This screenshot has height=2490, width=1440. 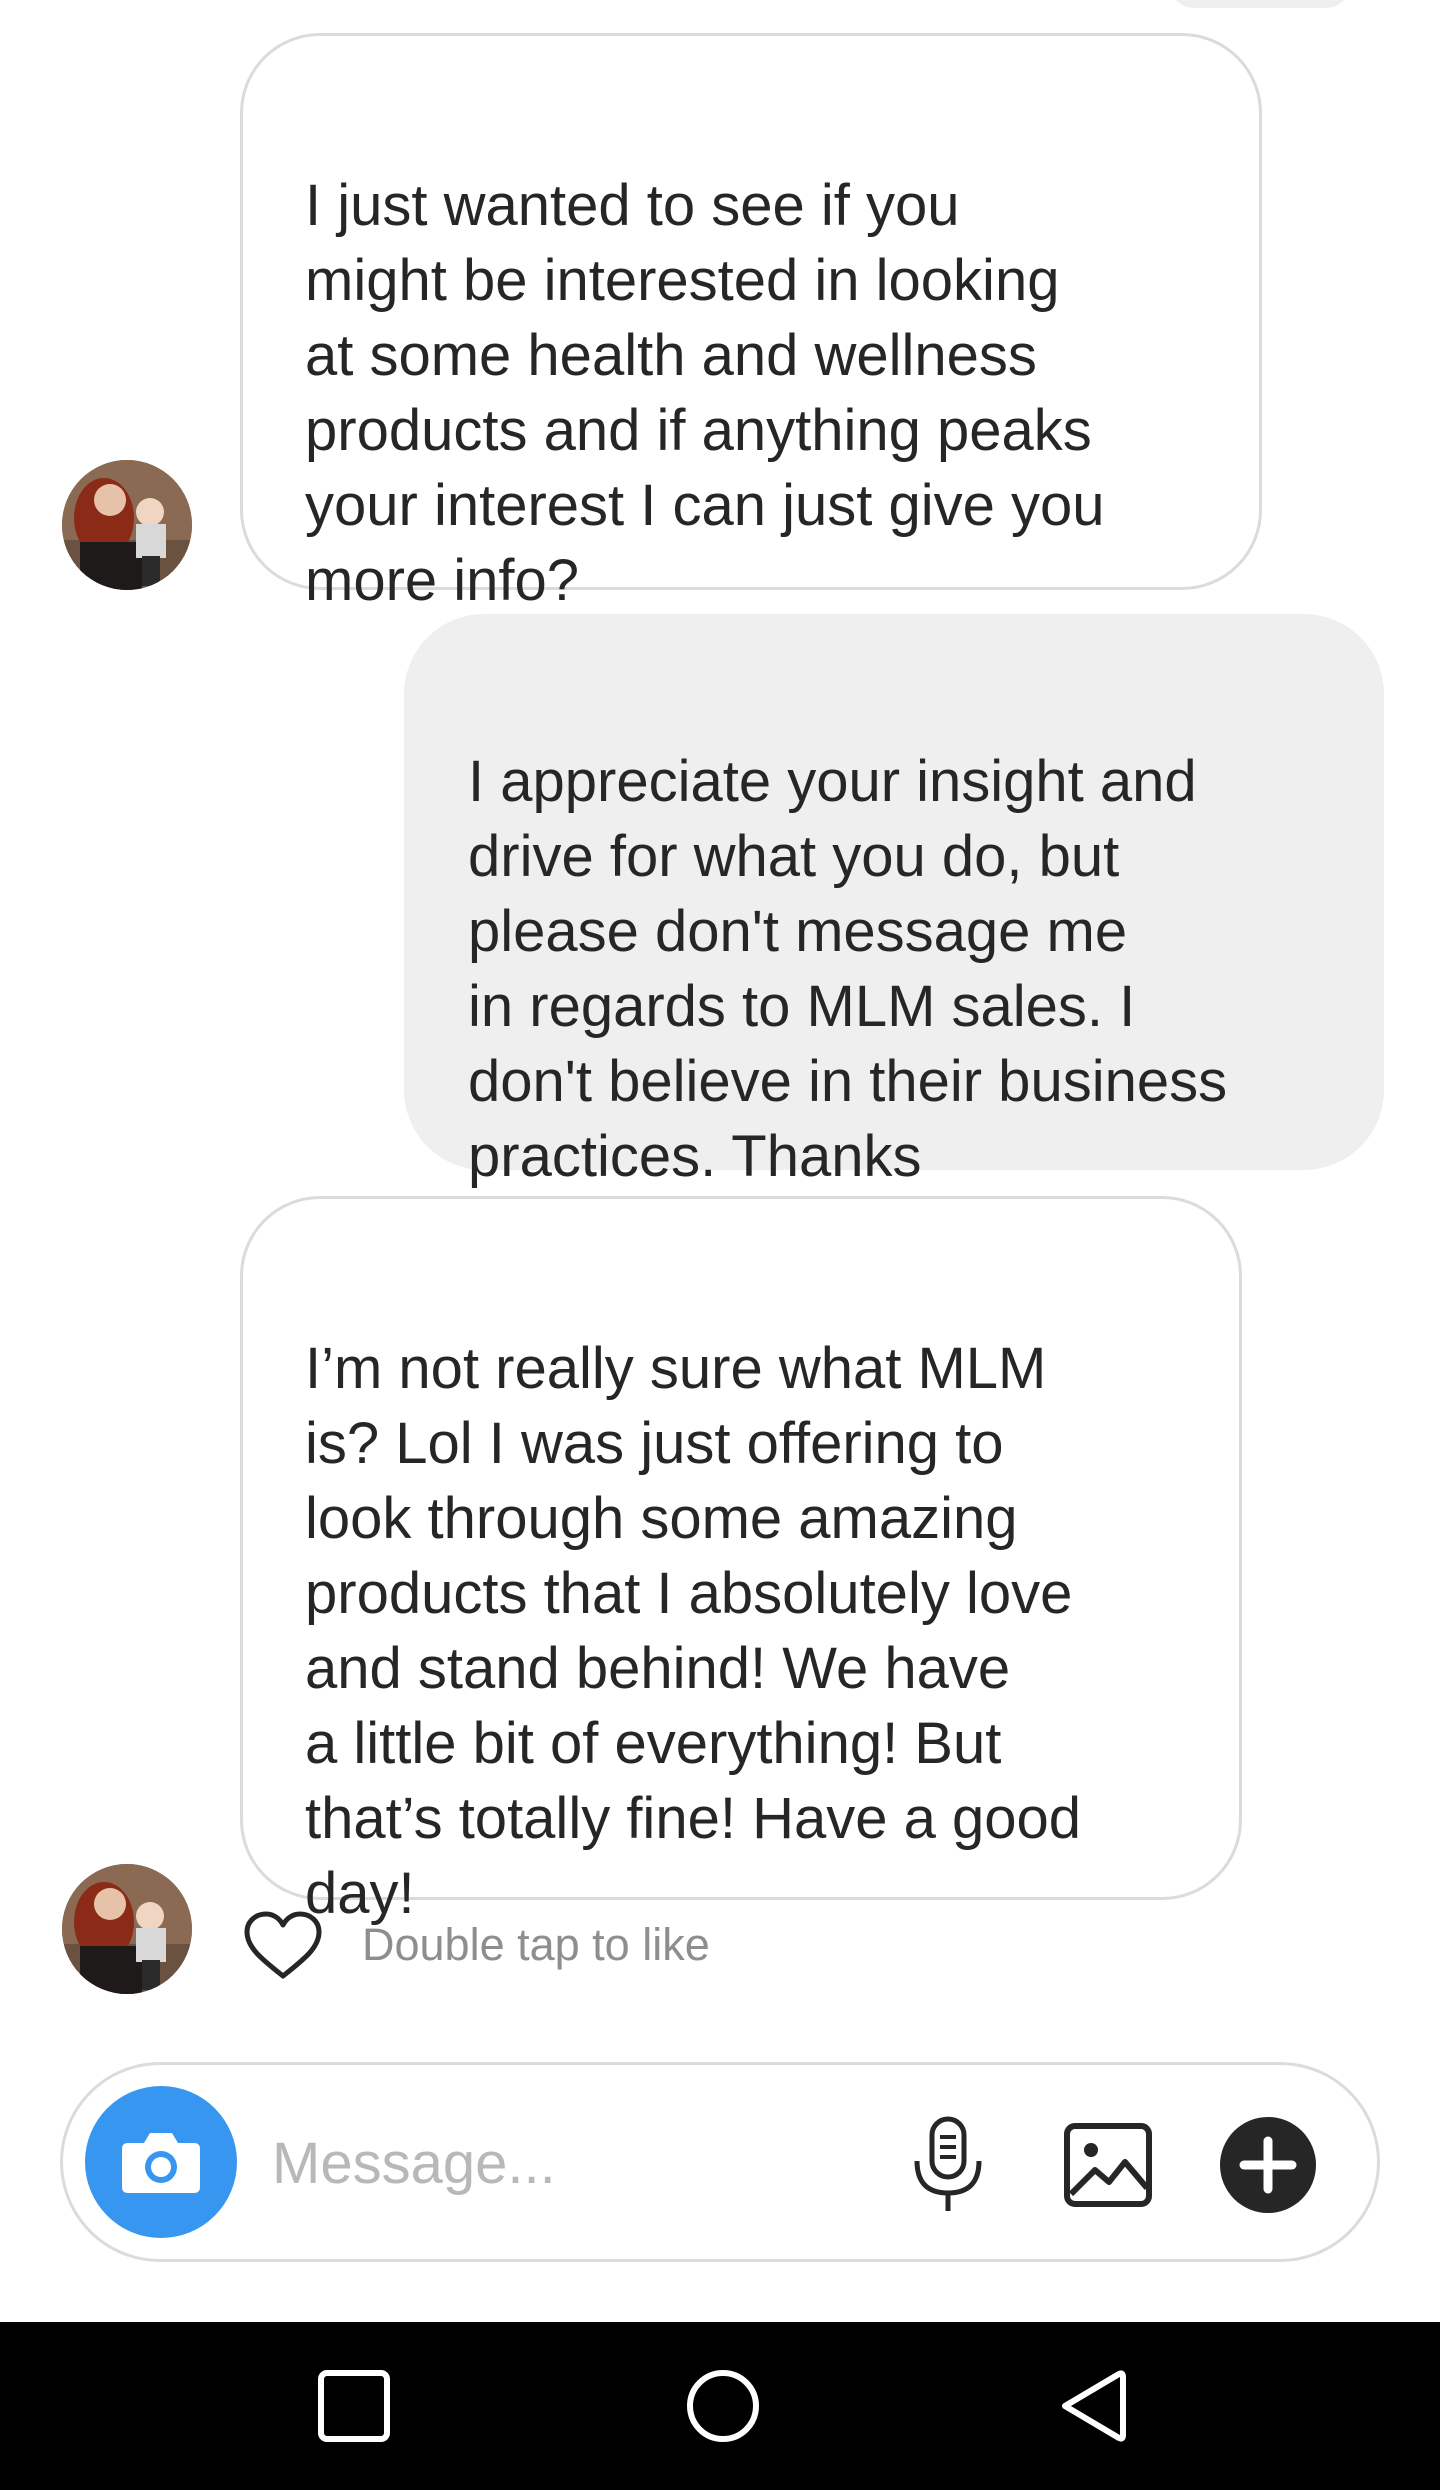 I want to click on home-button, so click(x=723, y=2406).